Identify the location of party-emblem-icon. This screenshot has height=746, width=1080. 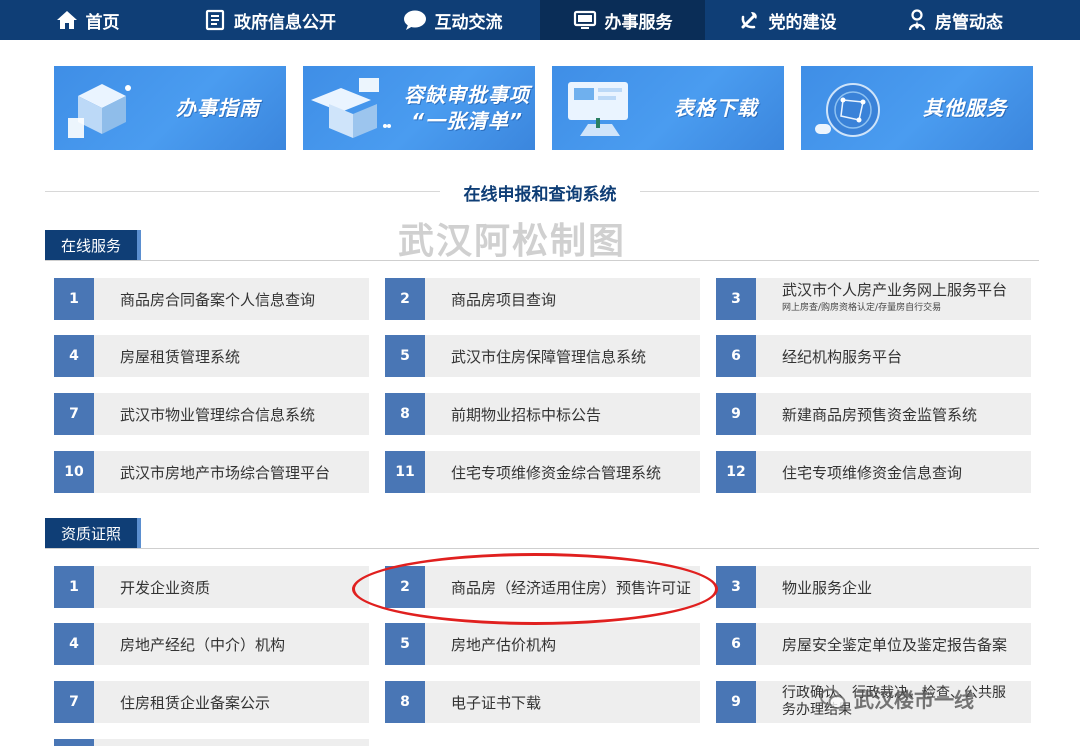
(749, 20).